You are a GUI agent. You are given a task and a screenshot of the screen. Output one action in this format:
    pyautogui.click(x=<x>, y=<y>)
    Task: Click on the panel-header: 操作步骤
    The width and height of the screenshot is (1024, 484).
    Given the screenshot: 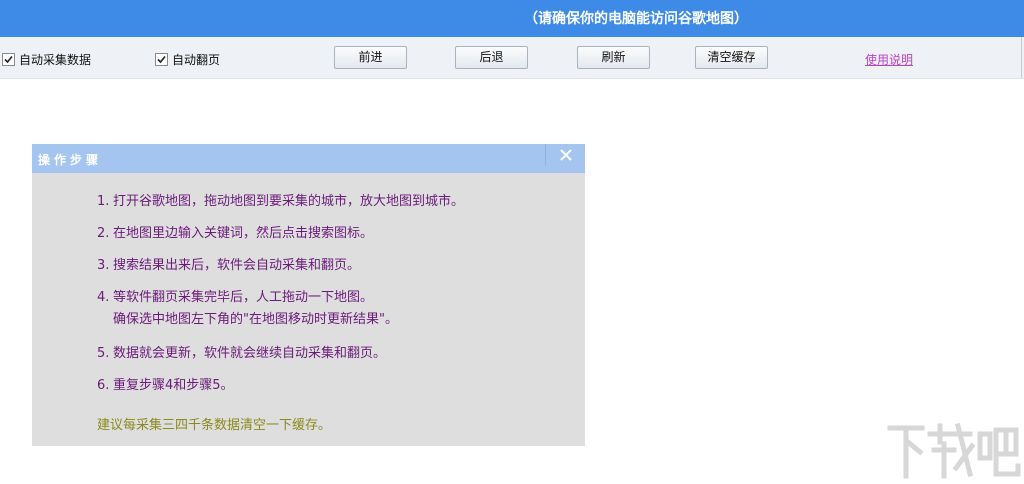 What is the action you would take?
    pyautogui.click(x=308, y=158)
    